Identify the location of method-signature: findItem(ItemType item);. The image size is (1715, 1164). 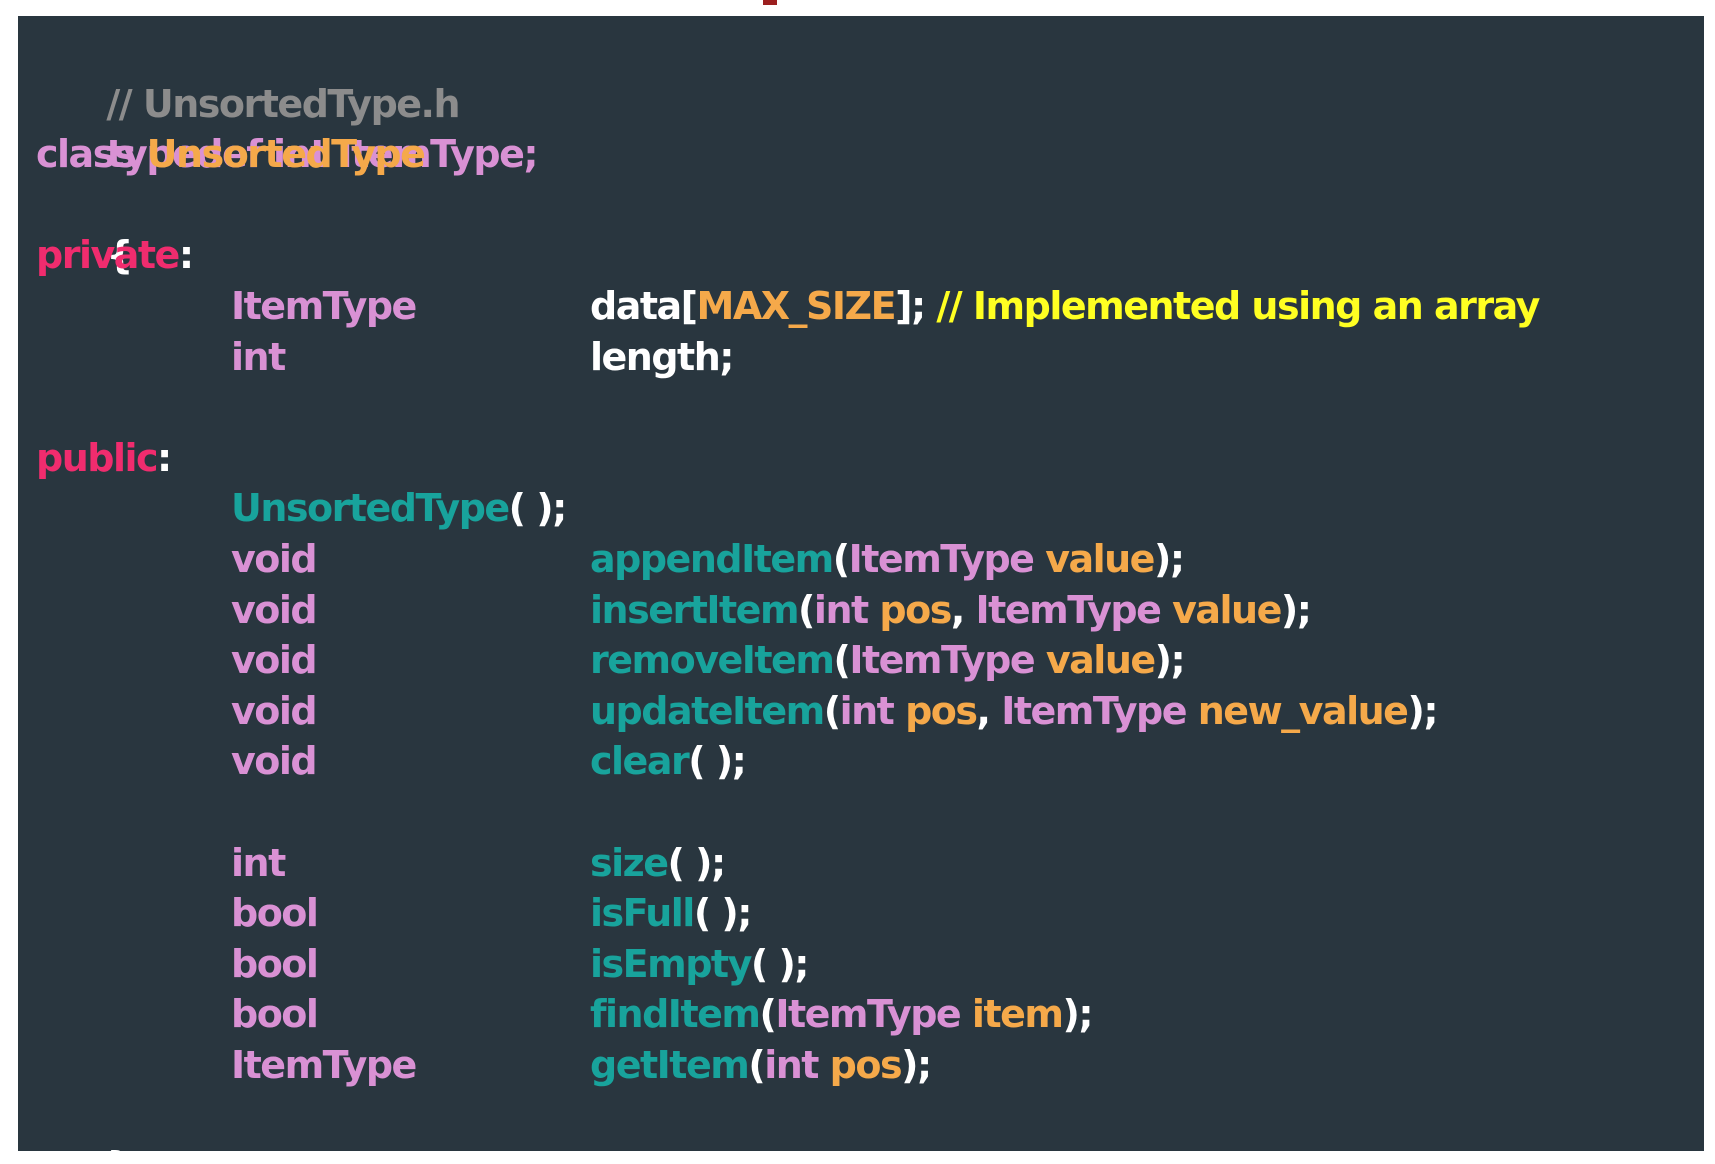
(842, 1014).